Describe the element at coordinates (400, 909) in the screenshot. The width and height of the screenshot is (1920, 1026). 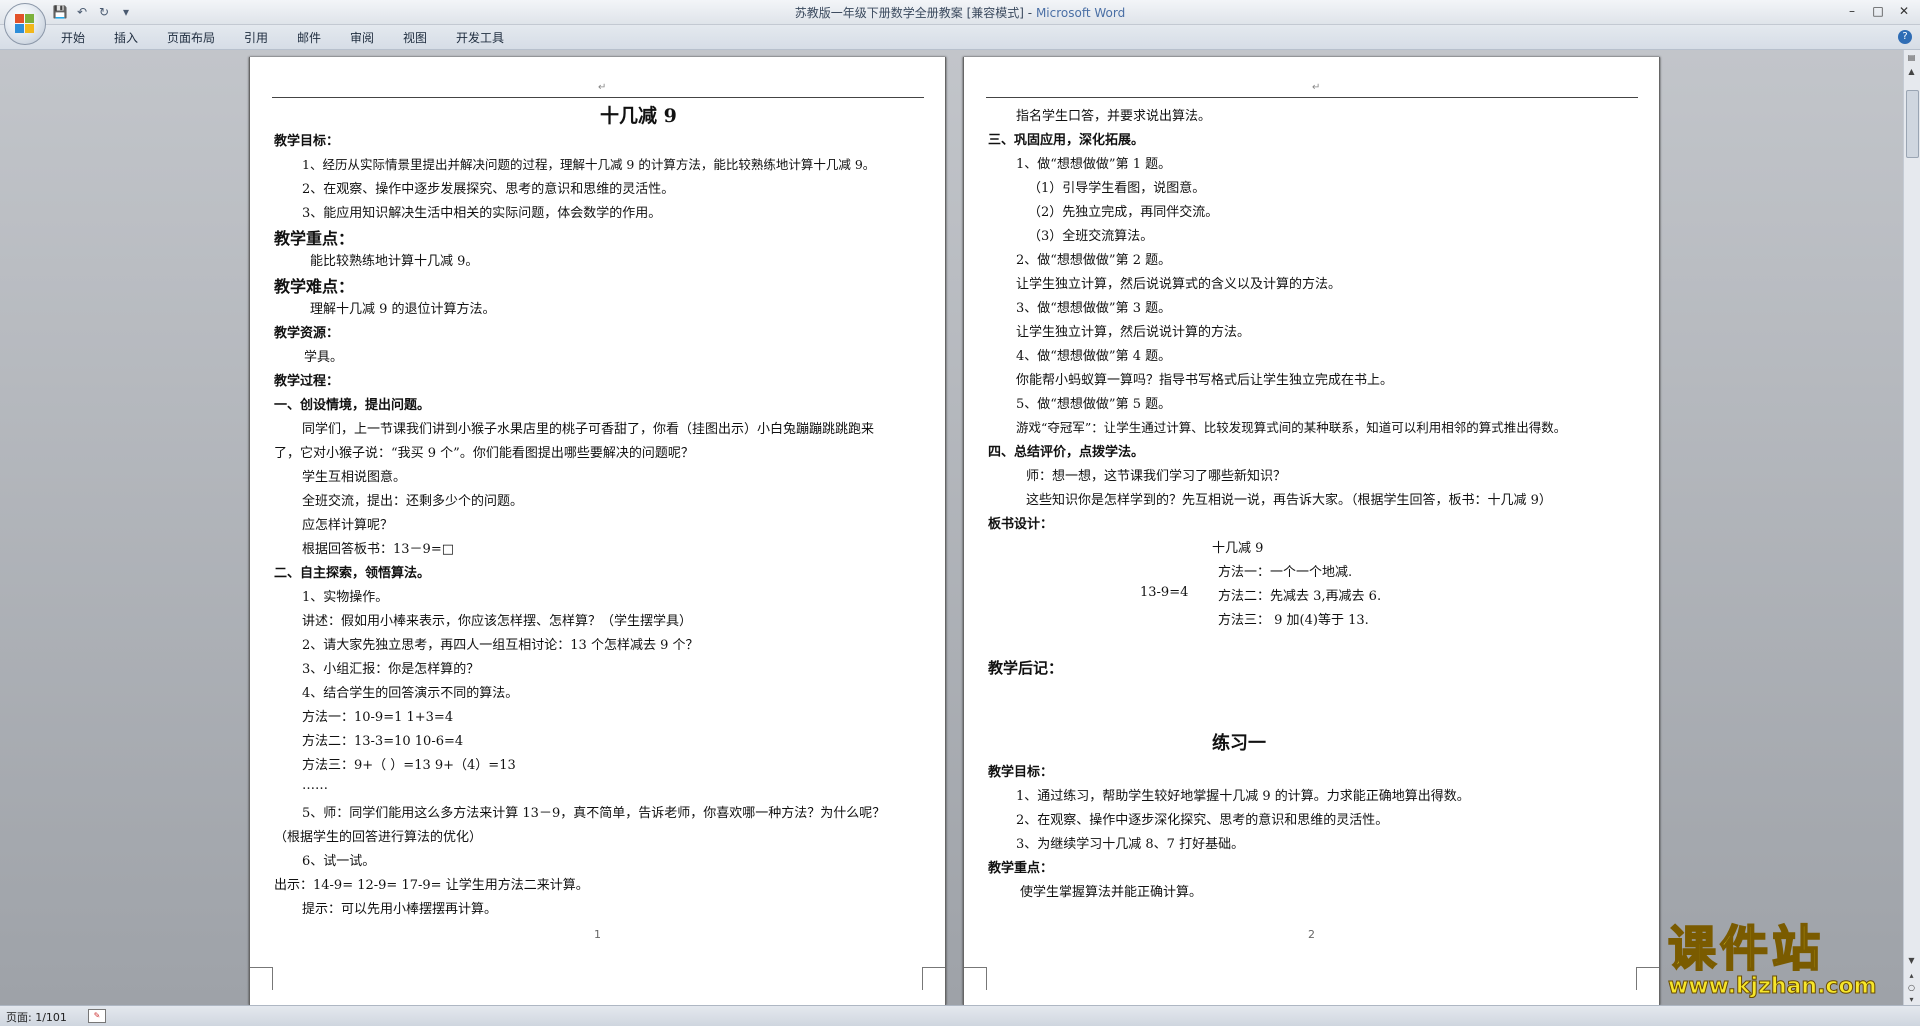
I see `text-line: 提示：可以先用小棒摆摆再计算。` at that location.